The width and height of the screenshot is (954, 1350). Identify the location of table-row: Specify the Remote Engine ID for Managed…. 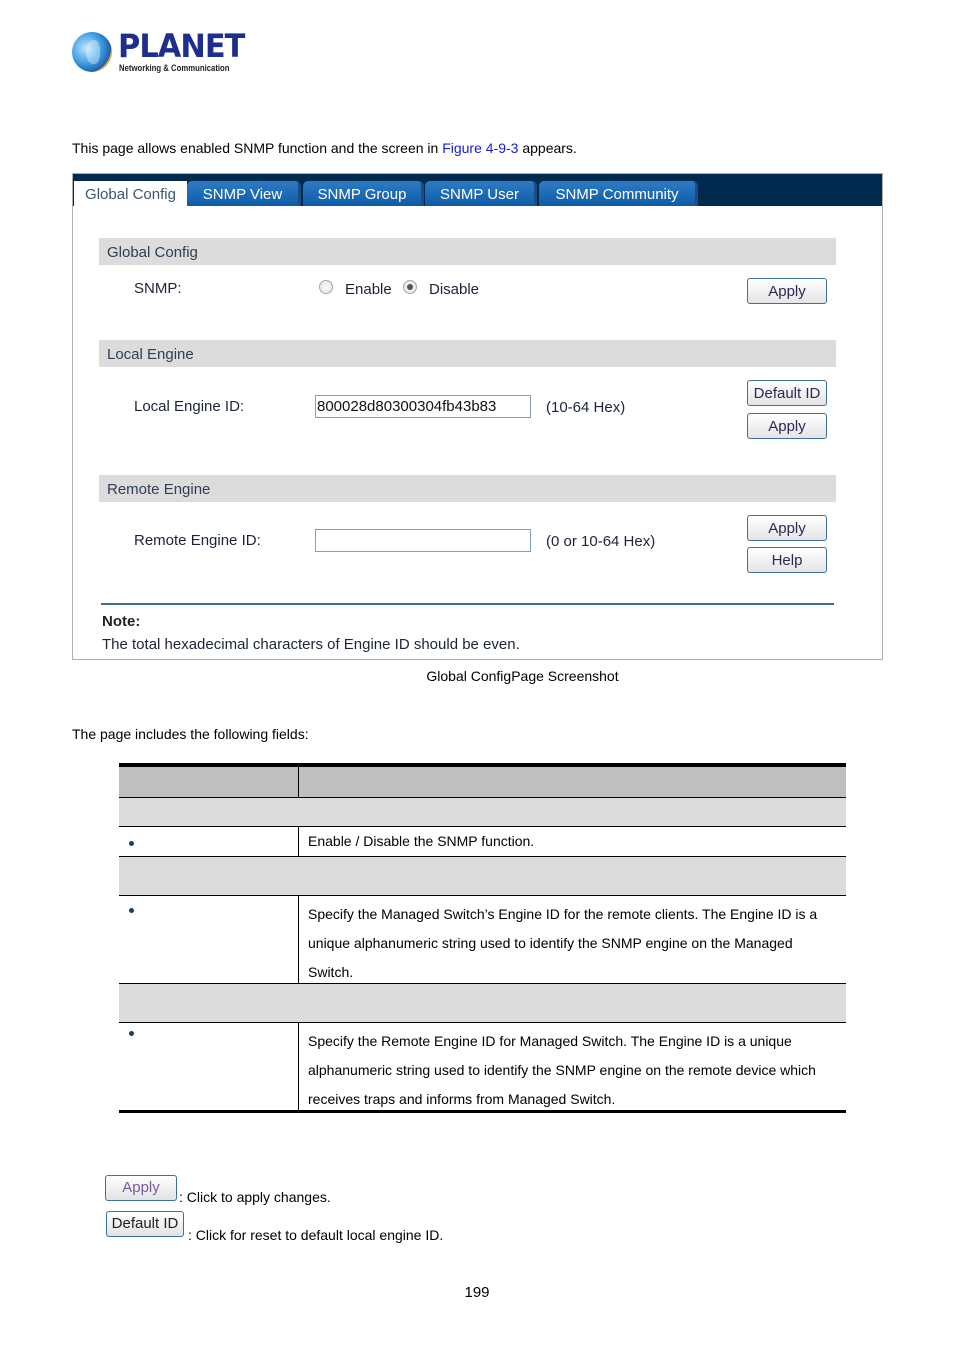
(482, 1066).